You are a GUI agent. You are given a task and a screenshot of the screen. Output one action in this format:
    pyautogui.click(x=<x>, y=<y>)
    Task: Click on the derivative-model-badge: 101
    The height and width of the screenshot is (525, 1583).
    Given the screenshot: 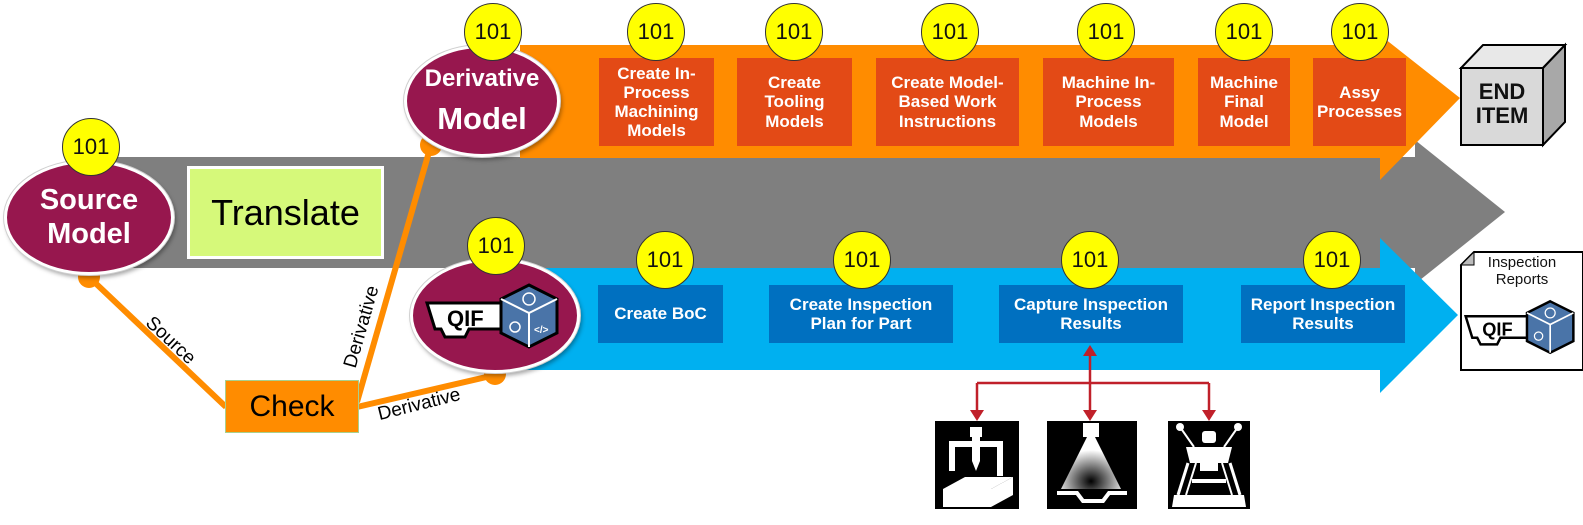 What is the action you would take?
    pyautogui.click(x=493, y=32)
    